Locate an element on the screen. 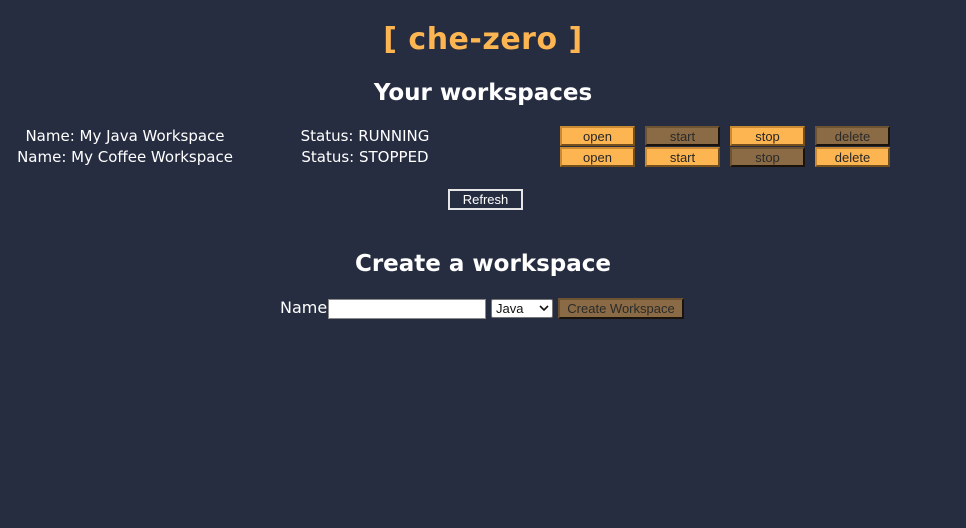 This screenshot has height=528, width=966. workspace-name: Name: My Java Workspace is located at coordinates (125, 136).